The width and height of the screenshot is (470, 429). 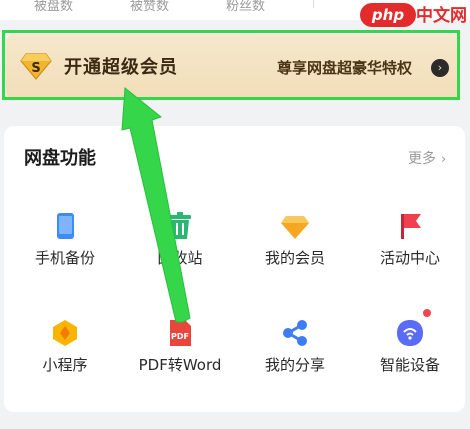 I want to click on pdf-icon: PDF, so click(x=180, y=333).